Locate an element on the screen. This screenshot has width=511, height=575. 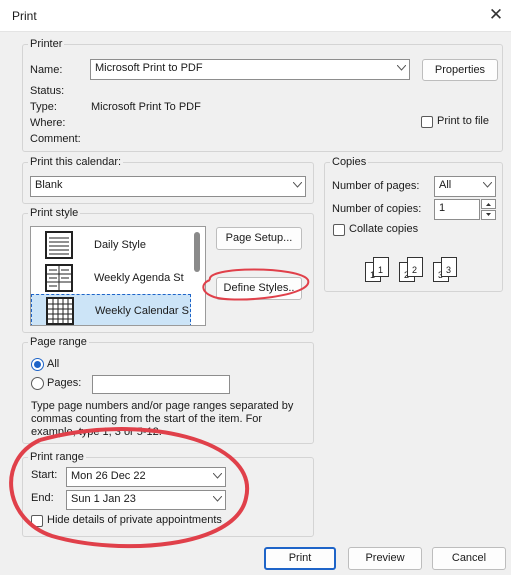
spin-up-icon is located at coordinates (488, 204).